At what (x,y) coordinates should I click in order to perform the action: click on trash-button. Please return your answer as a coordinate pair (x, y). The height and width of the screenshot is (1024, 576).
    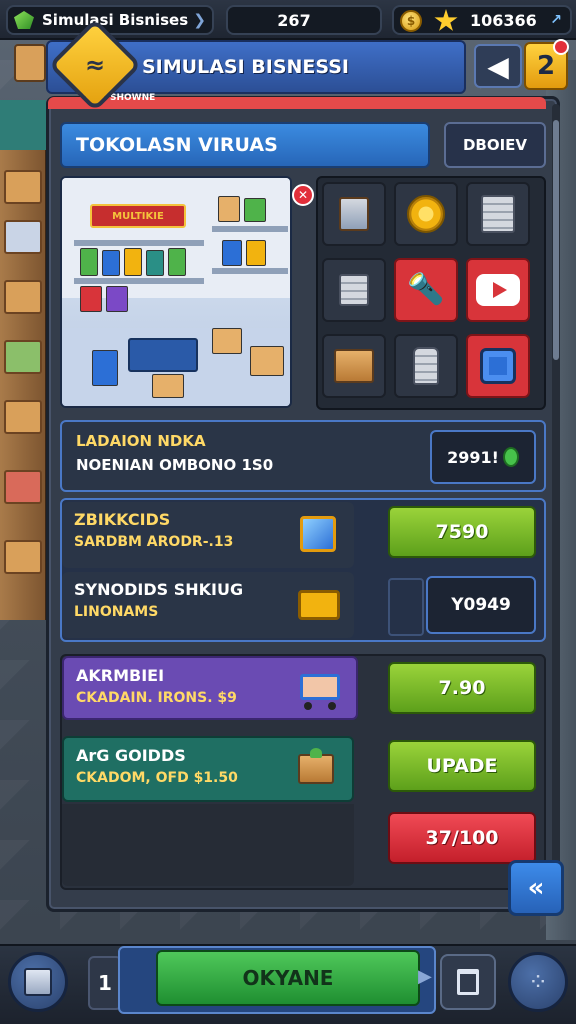
    Looking at the image, I should click on (468, 982).